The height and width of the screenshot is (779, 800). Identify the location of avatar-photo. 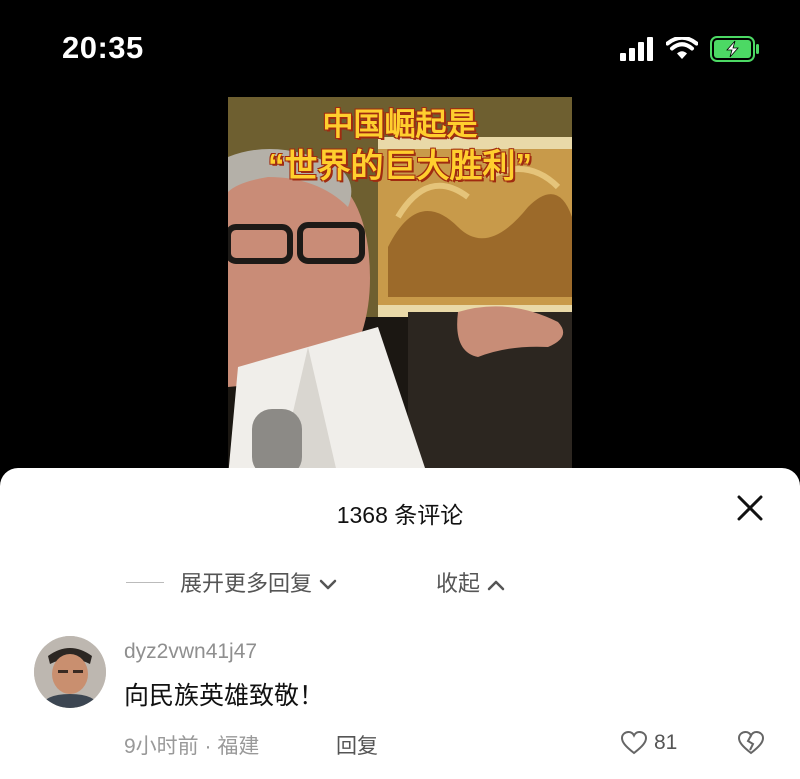
(70, 672).